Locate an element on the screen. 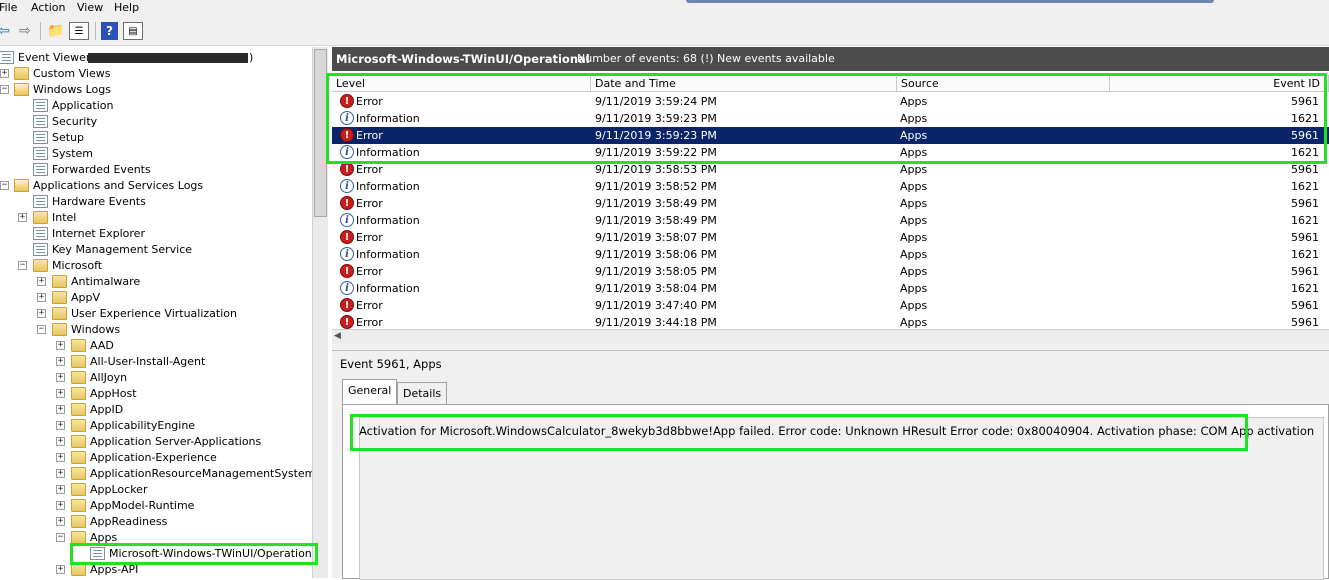  event-row: ! Error 9/11/2019 3:58:05 PM Apps 5961 is located at coordinates (830, 271).